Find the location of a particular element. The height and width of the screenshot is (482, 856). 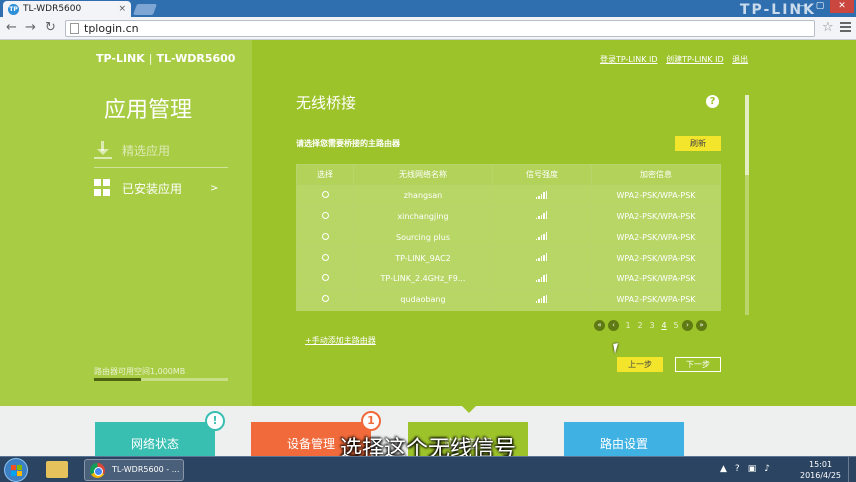

storage-progress-fill is located at coordinates (117, 379).